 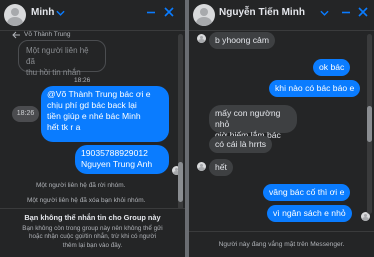 I want to click on account-message: 19035788929012 Nguyen Trung Anh, so click(x=122, y=159).